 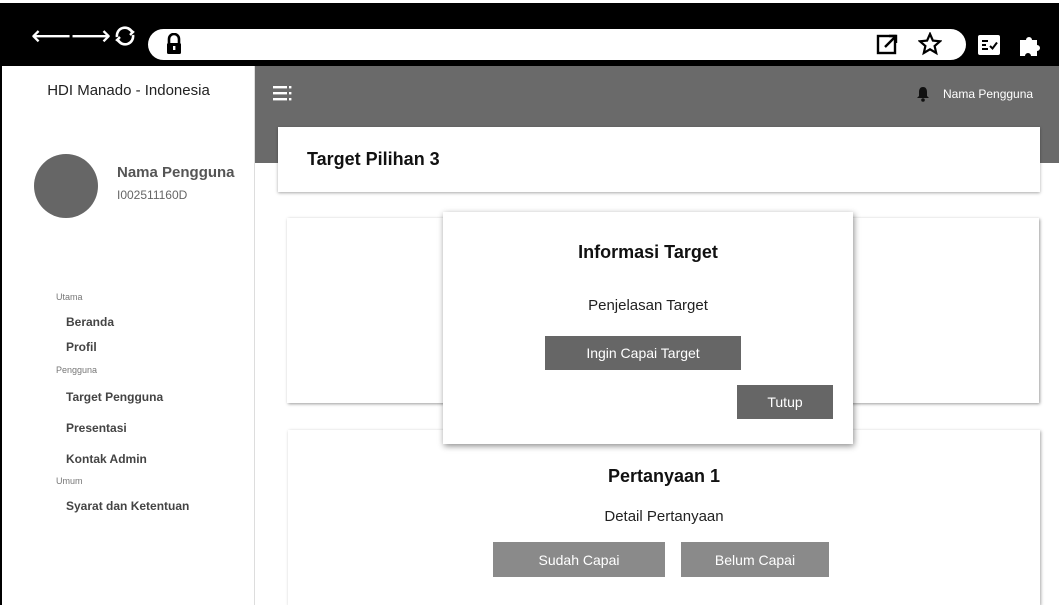 I want to click on avatar, so click(x=66, y=186).